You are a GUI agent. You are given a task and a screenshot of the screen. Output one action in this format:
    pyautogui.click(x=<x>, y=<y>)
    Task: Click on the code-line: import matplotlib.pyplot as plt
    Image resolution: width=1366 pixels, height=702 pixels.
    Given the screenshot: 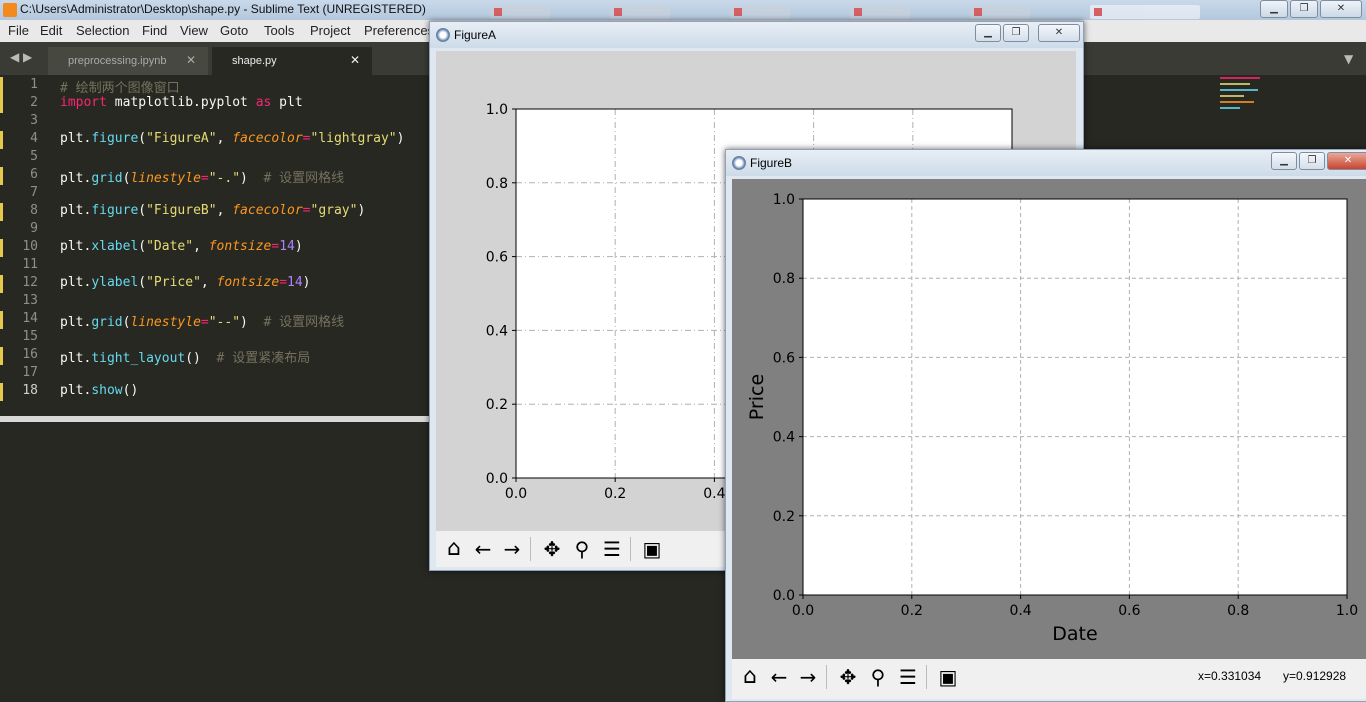 What is the action you would take?
    pyautogui.click(x=181, y=102)
    